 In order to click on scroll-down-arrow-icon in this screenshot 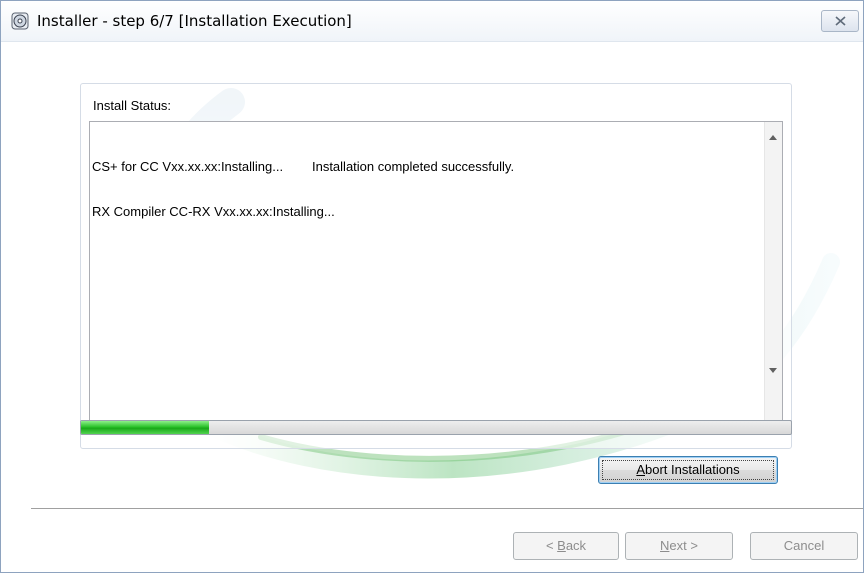, I will do `click(773, 370)`.